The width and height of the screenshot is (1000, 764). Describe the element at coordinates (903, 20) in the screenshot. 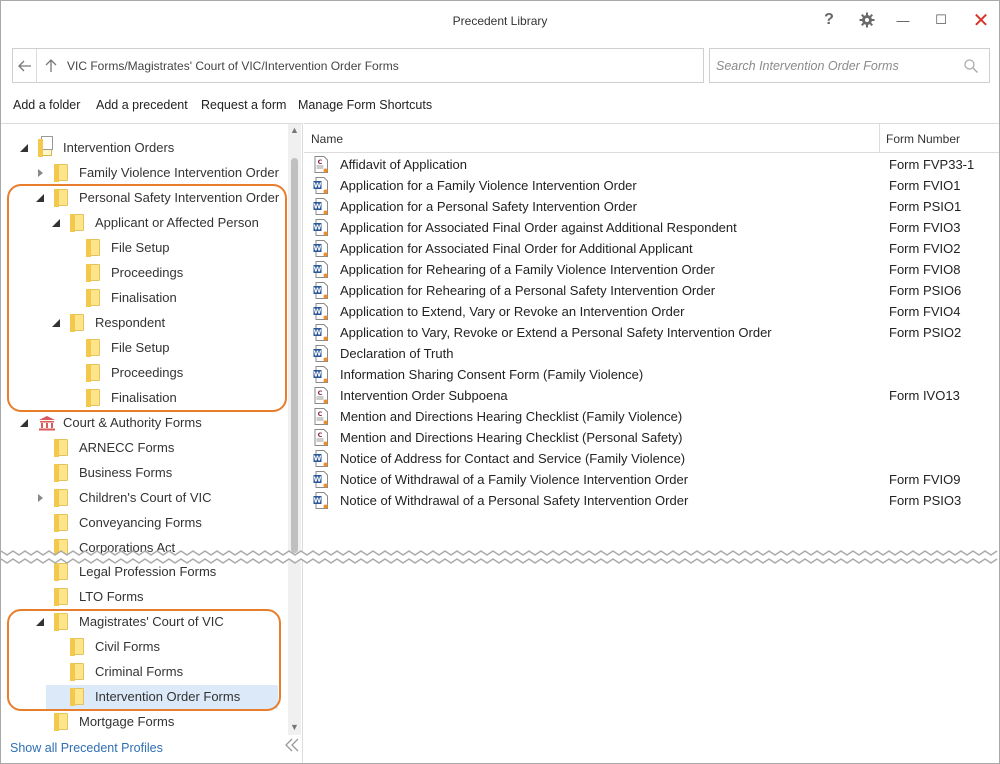

I see `minimize-button: —` at that location.